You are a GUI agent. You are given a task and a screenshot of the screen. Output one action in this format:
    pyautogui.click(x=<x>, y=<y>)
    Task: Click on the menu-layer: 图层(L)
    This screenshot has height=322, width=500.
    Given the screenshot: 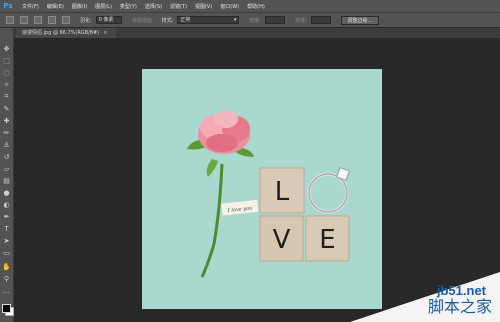 What is the action you would take?
    pyautogui.click(x=103, y=6)
    